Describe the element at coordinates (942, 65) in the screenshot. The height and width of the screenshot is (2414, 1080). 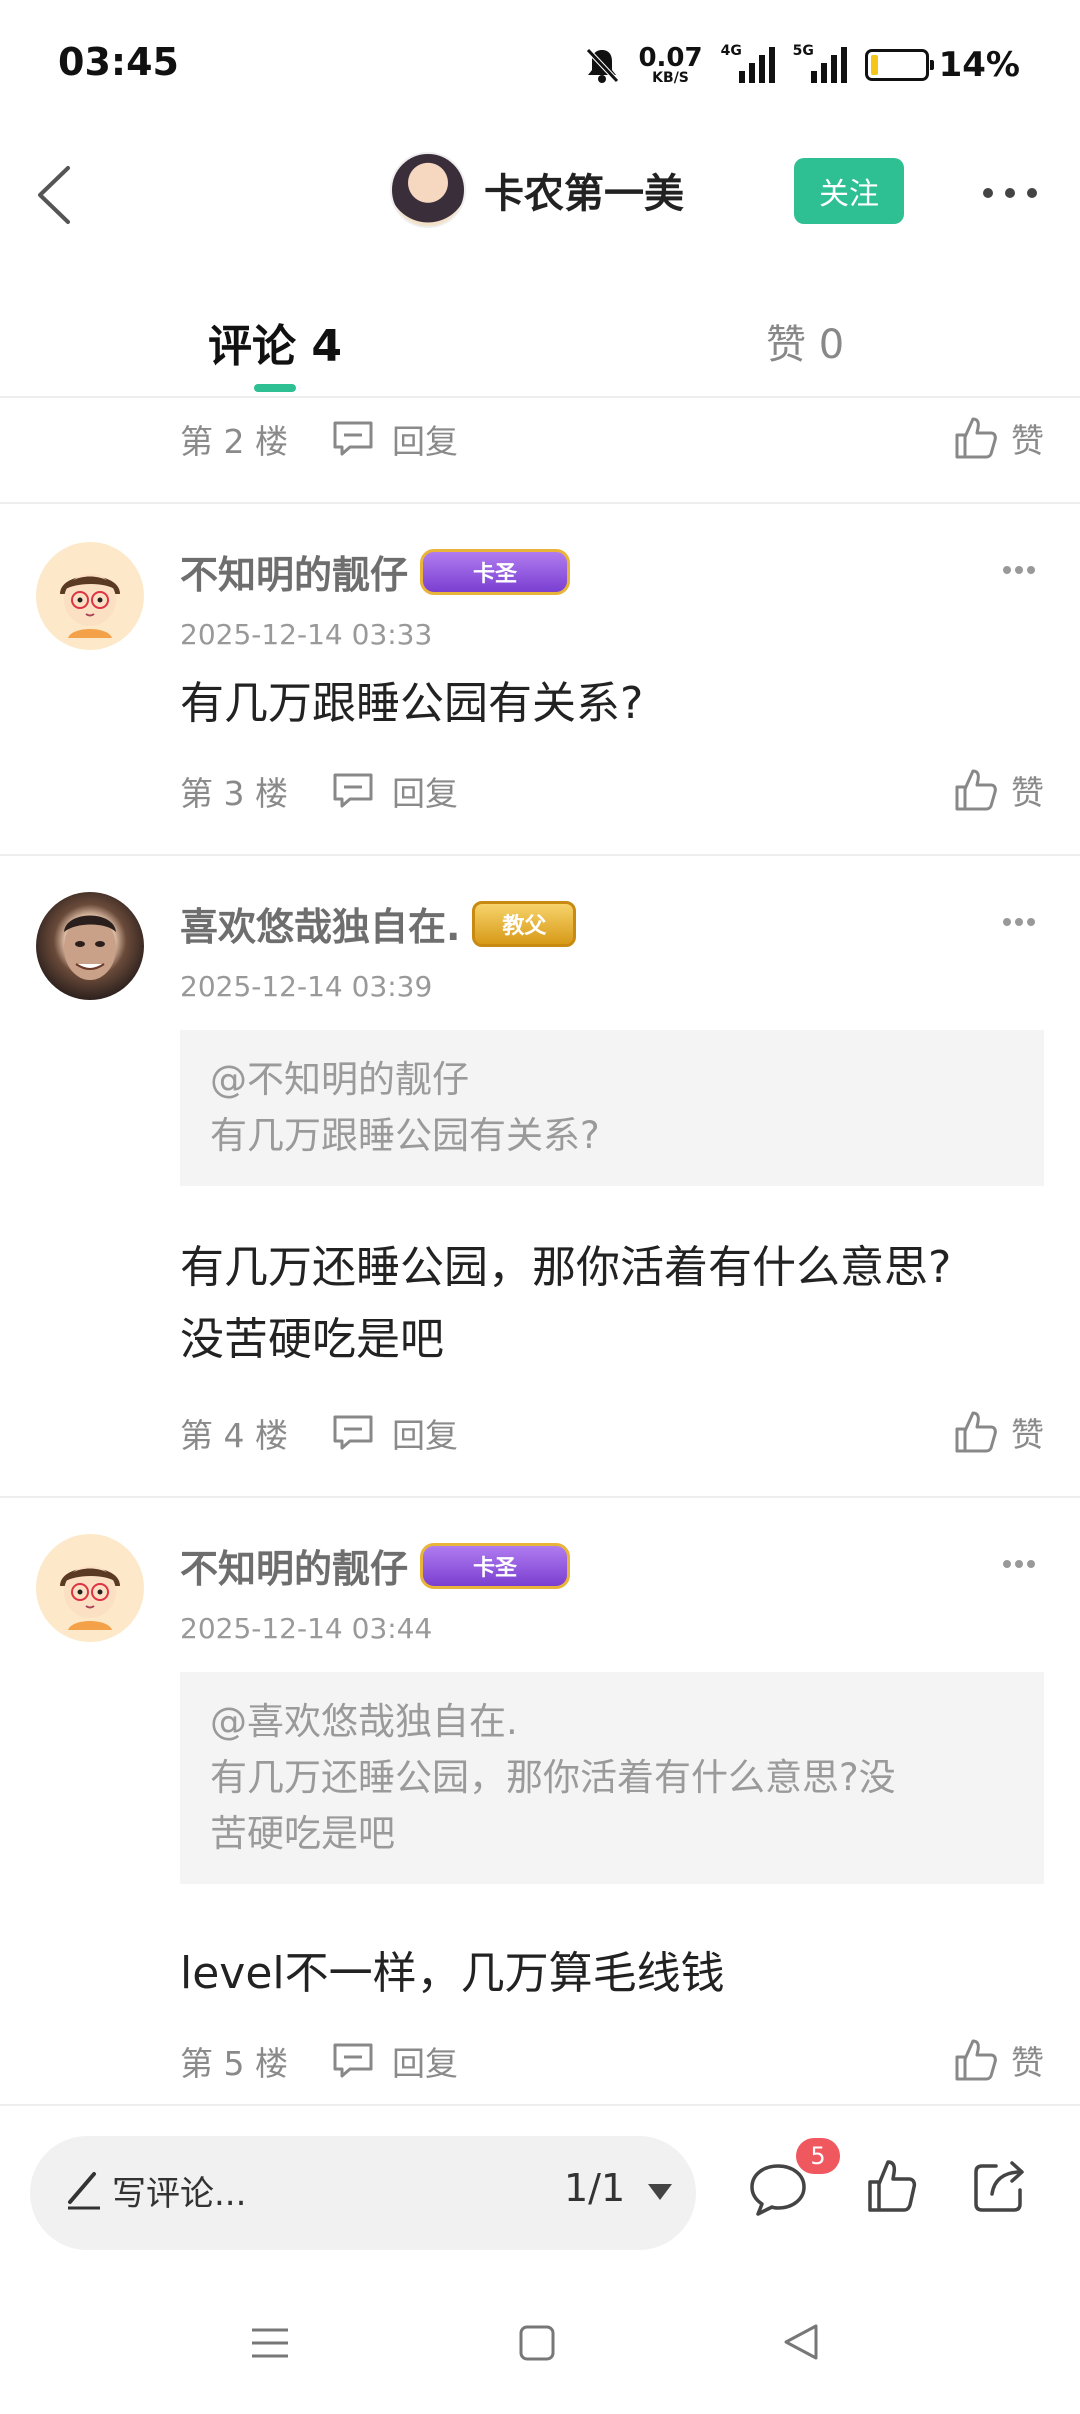
I see `battery-icon: 14%` at that location.